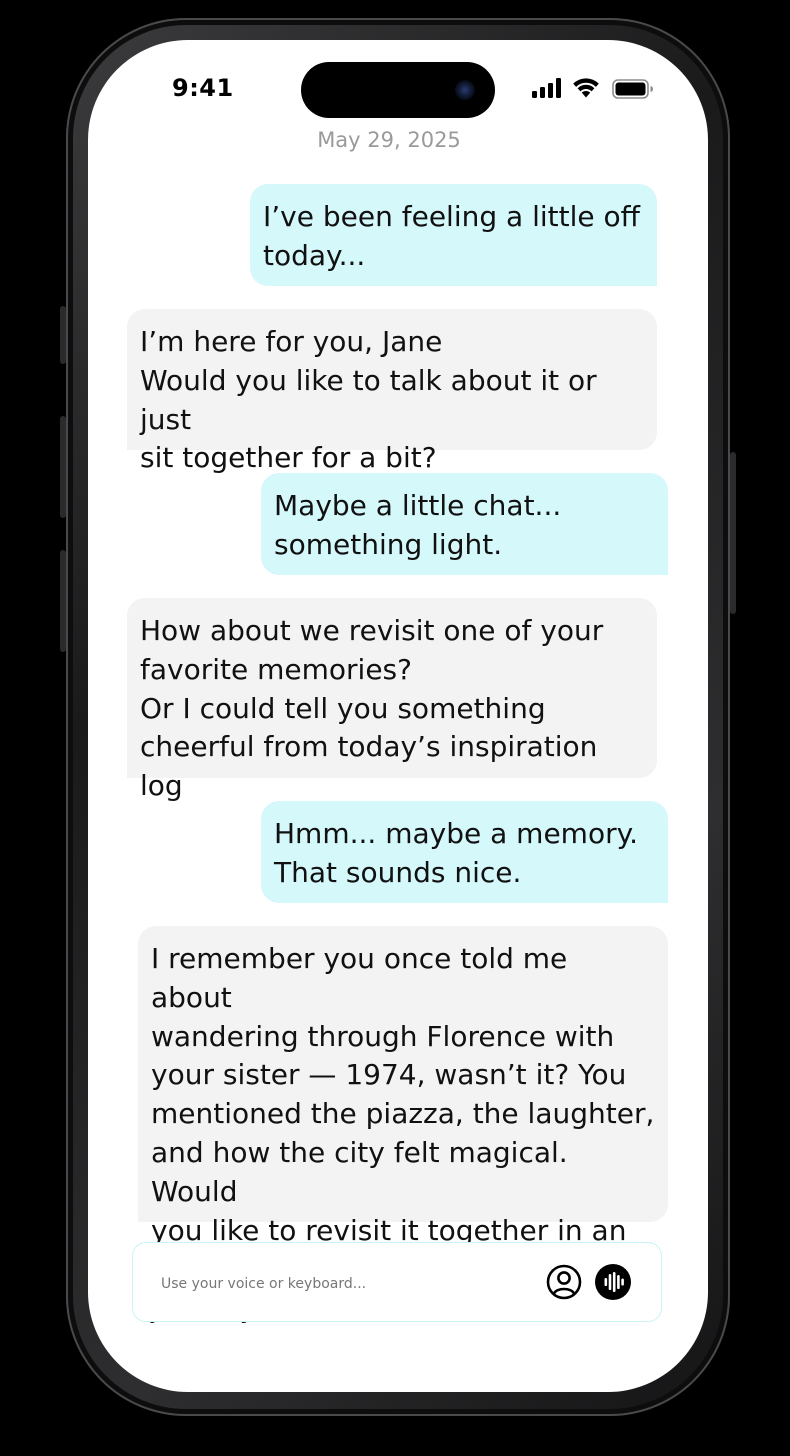 The width and height of the screenshot is (790, 1456). Describe the element at coordinates (632, 89) in the screenshot. I see `battery-icon` at that location.